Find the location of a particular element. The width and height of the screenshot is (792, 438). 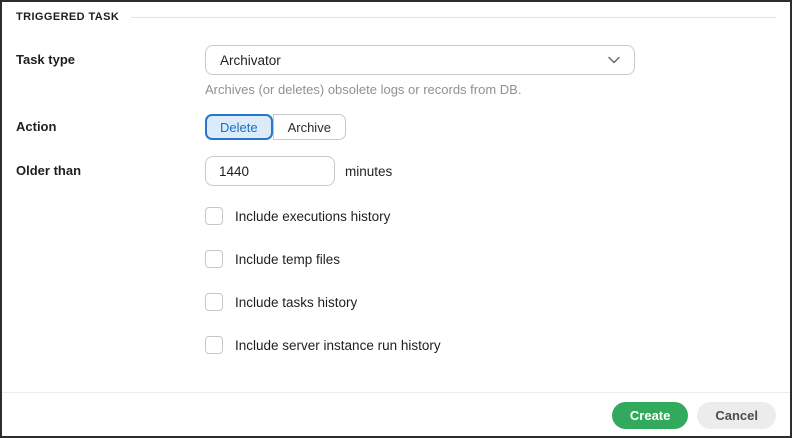

task-type-row: Task type Archivator is located at coordinates (396, 60).